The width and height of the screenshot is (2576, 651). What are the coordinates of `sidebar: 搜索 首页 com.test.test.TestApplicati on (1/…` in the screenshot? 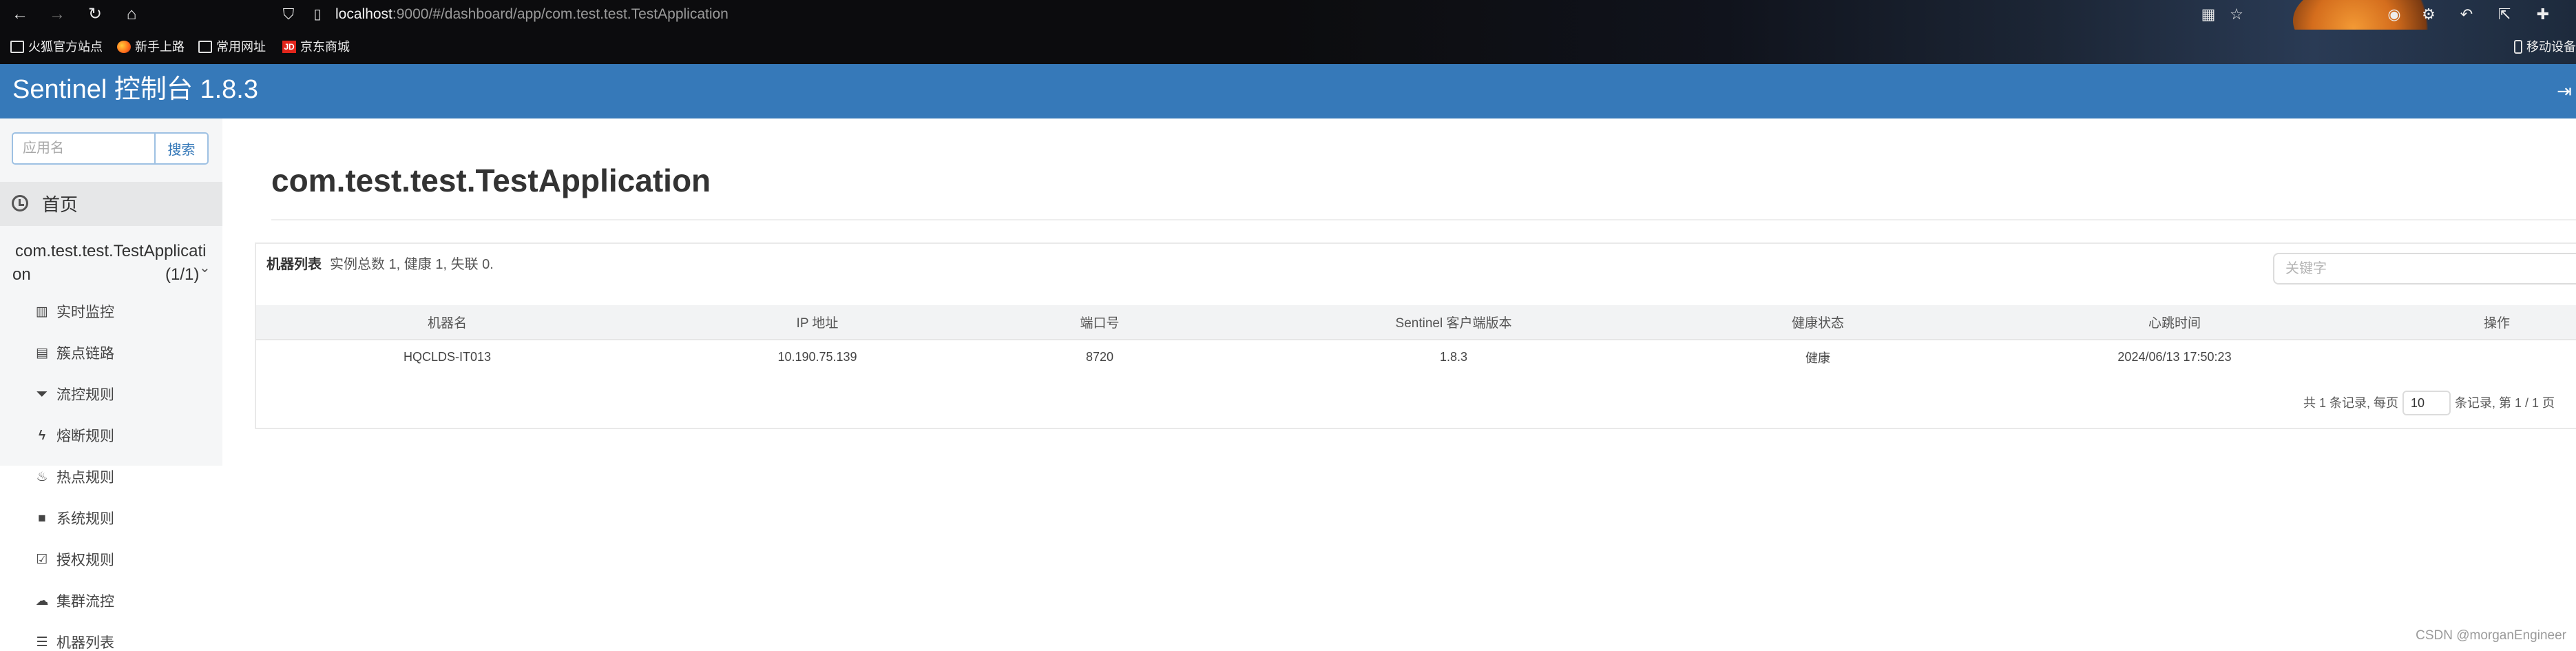 It's located at (111, 384).